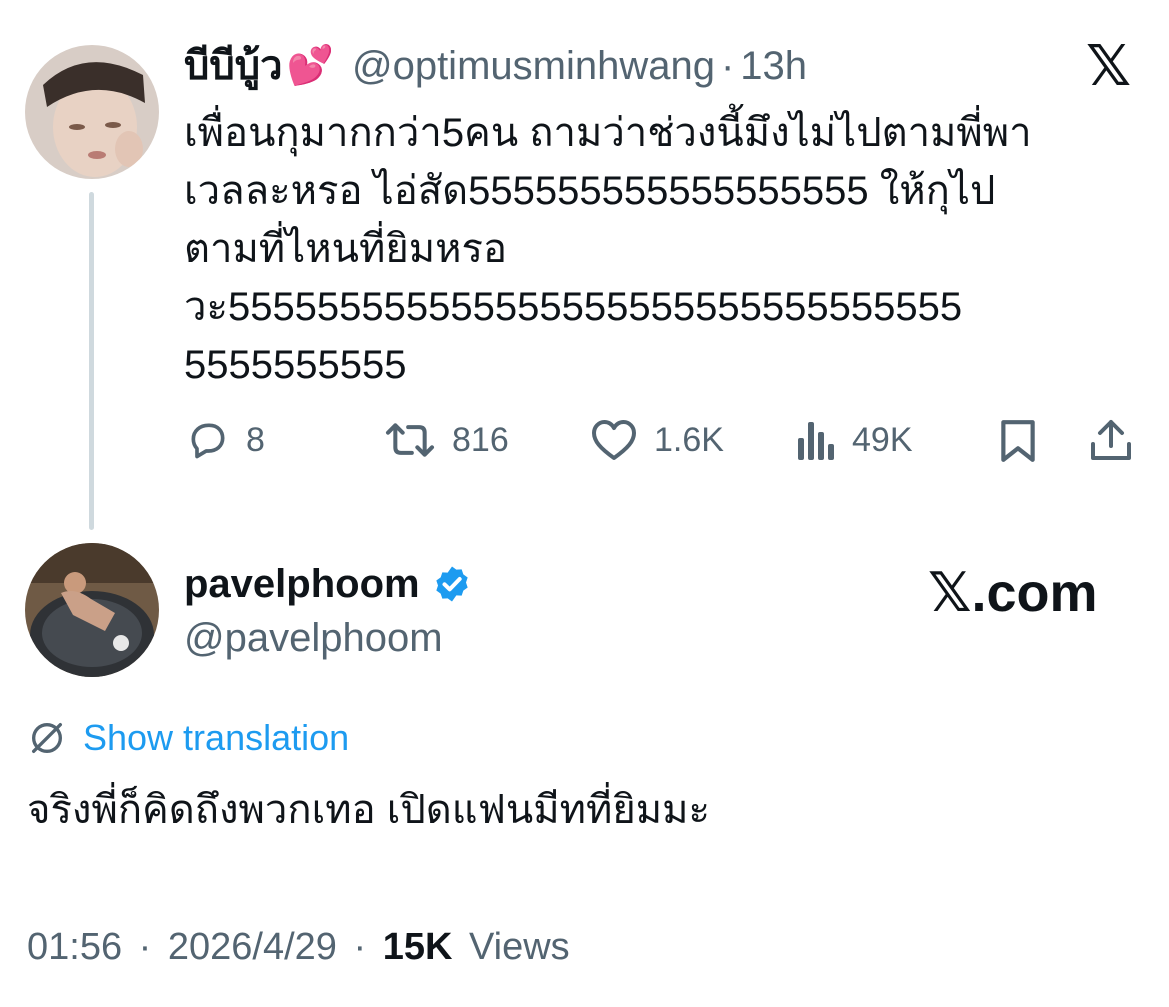 Image resolution: width=1169 pixels, height=1007 pixels. What do you see at coordinates (446, 440) in the screenshot?
I see `repost-button: 816` at bounding box center [446, 440].